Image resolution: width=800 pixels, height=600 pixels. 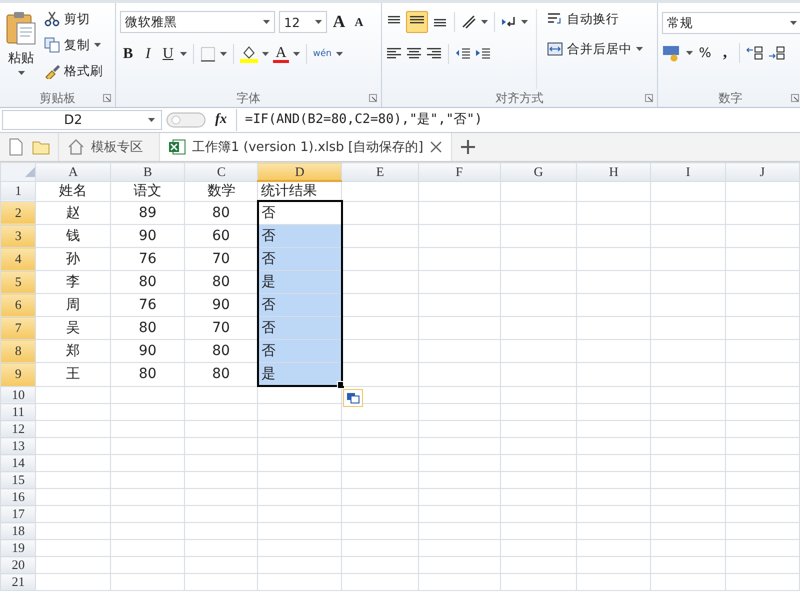 What do you see at coordinates (73, 212) in the screenshot?
I see `table-cell: 赵` at bounding box center [73, 212].